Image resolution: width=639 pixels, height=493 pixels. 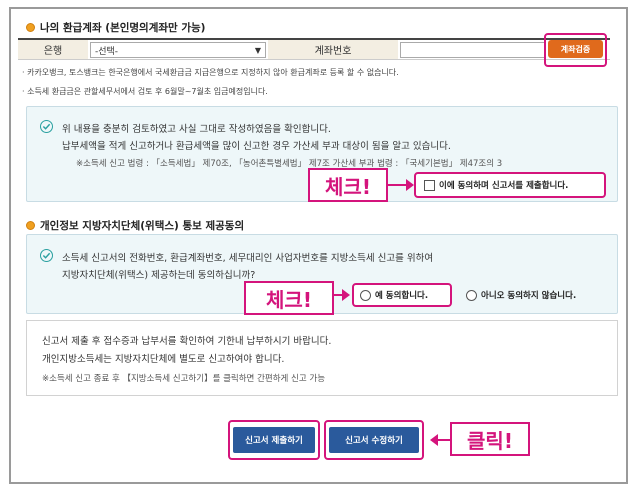 What do you see at coordinates (510, 185) in the screenshot?
I see `agree-checkbox: 이에 동의하며 신고서를 제출합니다.` at bounding box center [510, 185].